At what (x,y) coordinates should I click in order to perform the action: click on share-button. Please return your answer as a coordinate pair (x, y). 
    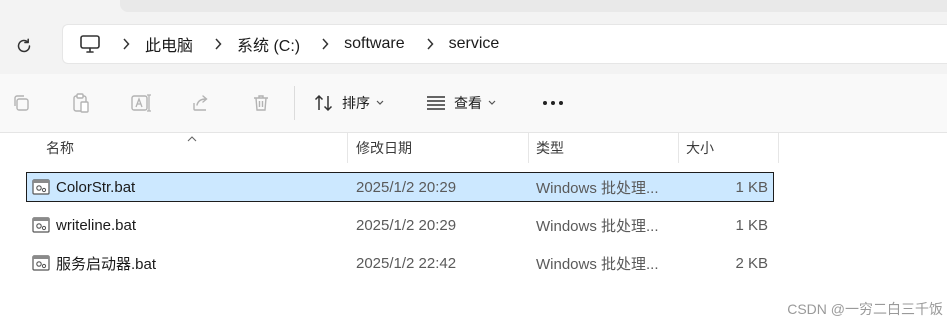
    Looking at the image, I should click on (201, 103).